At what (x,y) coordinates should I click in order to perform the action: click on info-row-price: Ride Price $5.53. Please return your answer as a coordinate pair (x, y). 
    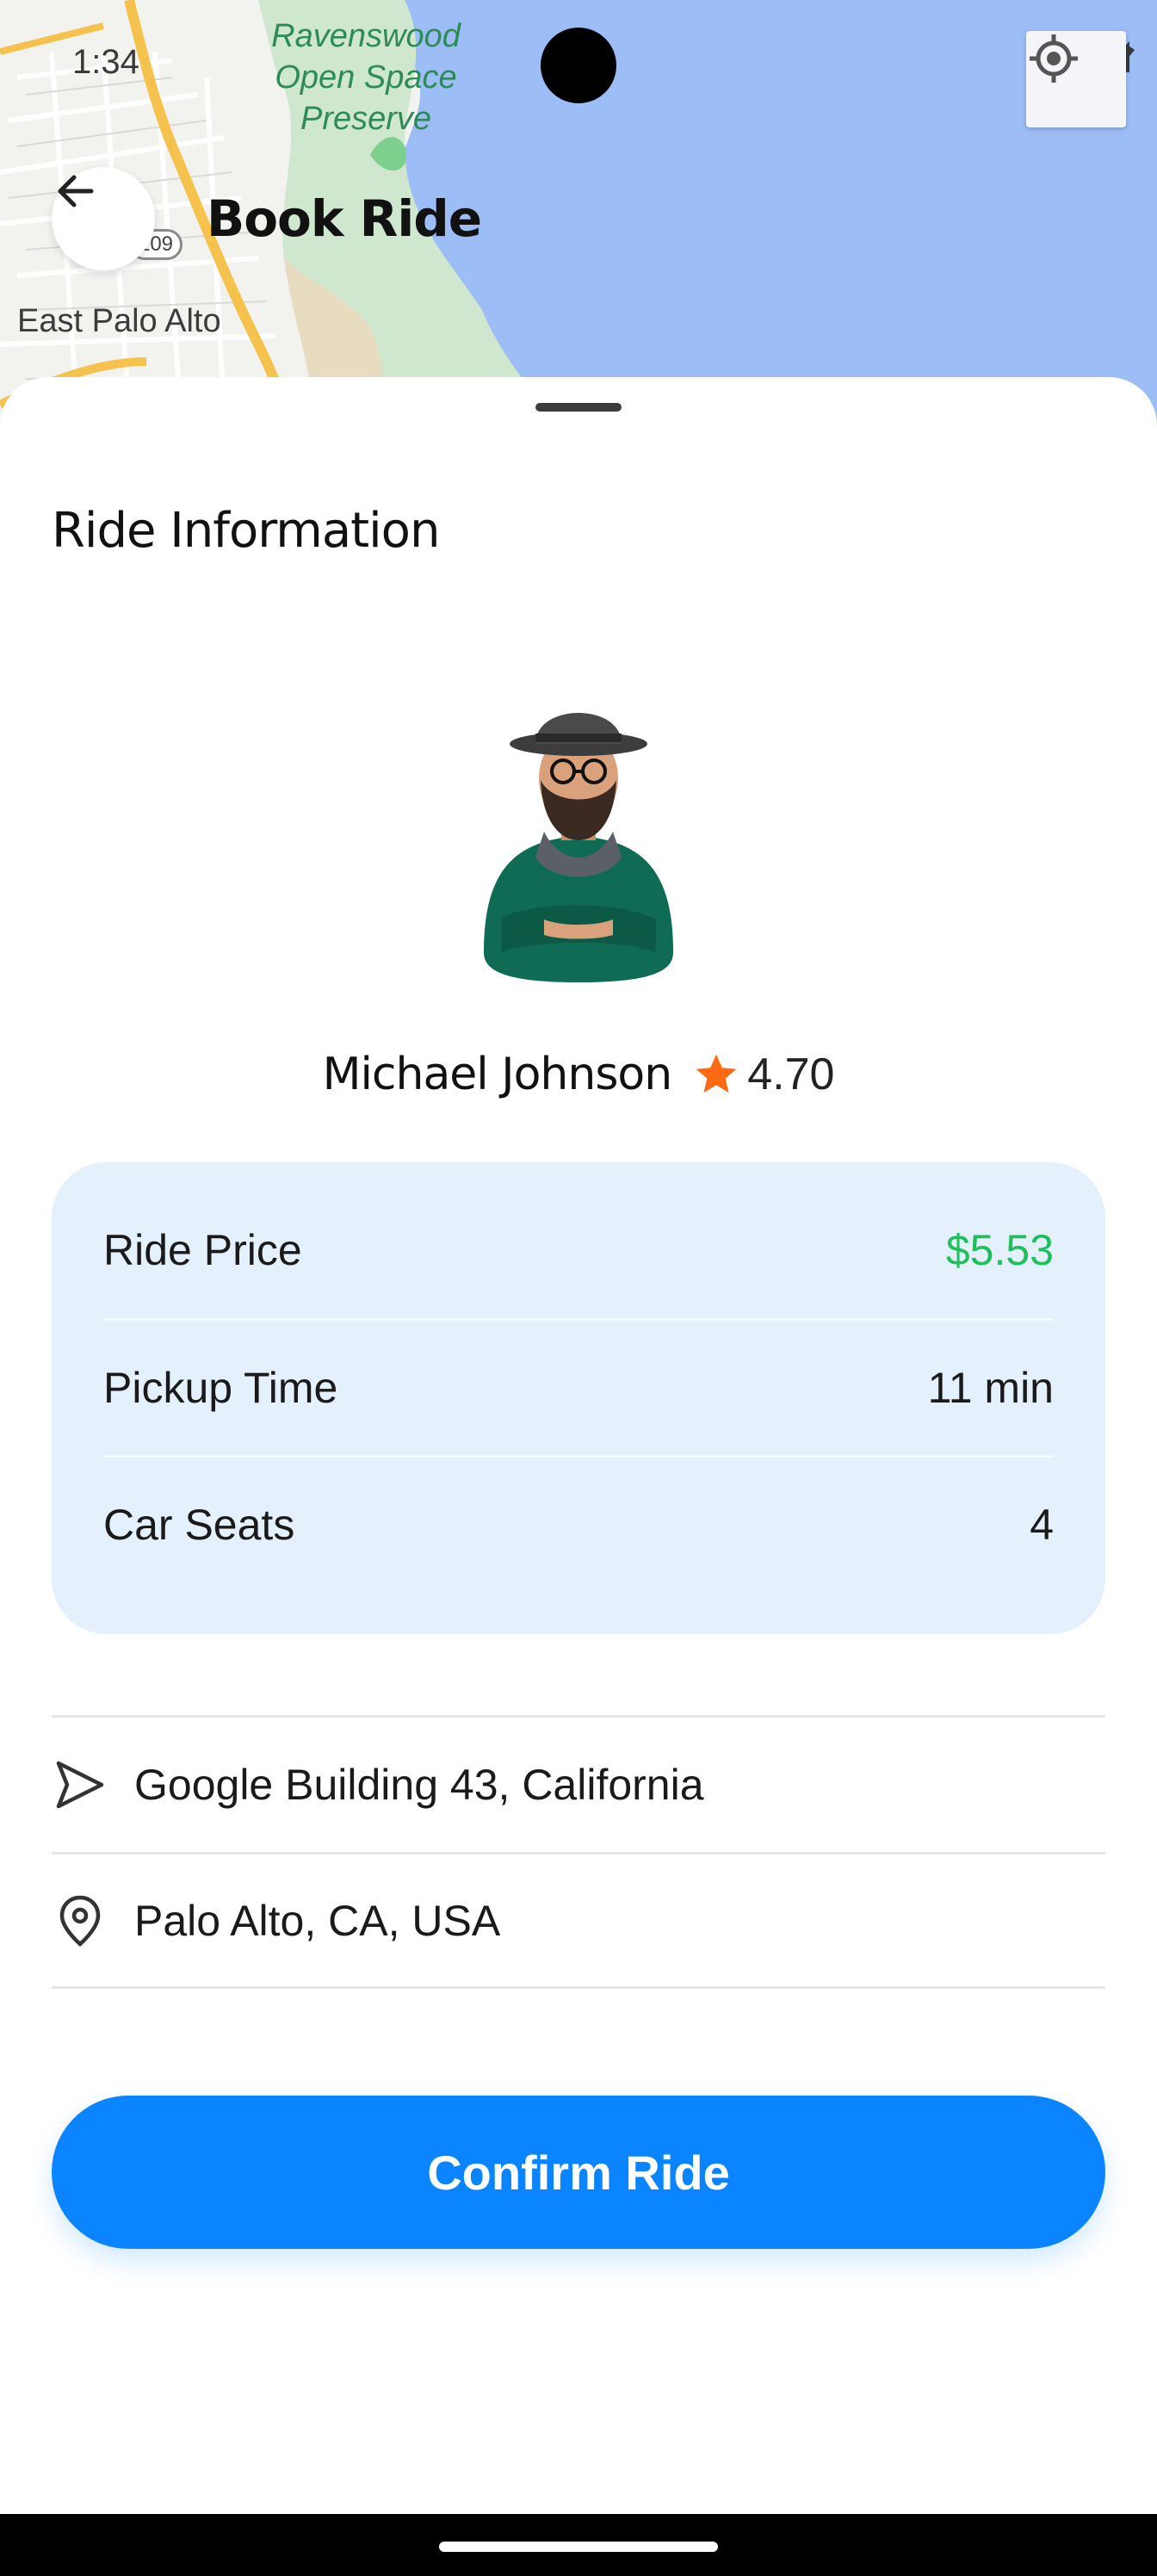
    Looking at the image, I should click on (579, 1249).